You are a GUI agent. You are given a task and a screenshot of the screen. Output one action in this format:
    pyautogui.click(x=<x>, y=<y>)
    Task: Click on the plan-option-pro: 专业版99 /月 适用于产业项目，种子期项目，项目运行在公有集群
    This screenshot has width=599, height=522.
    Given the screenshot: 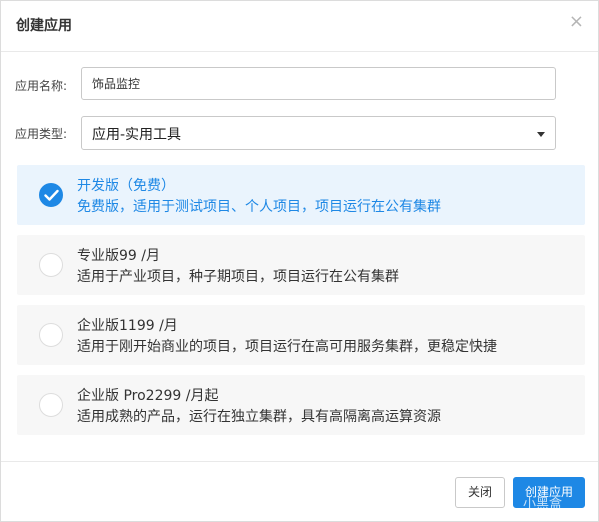 What is the action you would take?
    pyautogui.click(x=301, y=265)
    